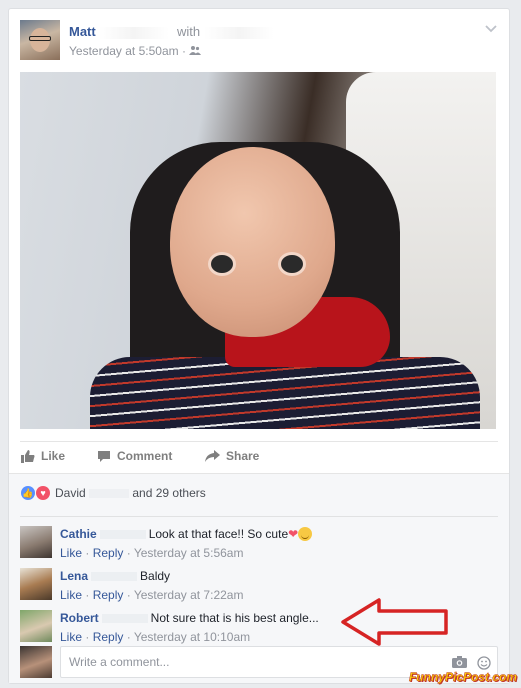 The height and width of the screenshot is (688, 521). Describe the element at coordinates (259, 516) in the screenshot. I see `comments-divider` at that location.